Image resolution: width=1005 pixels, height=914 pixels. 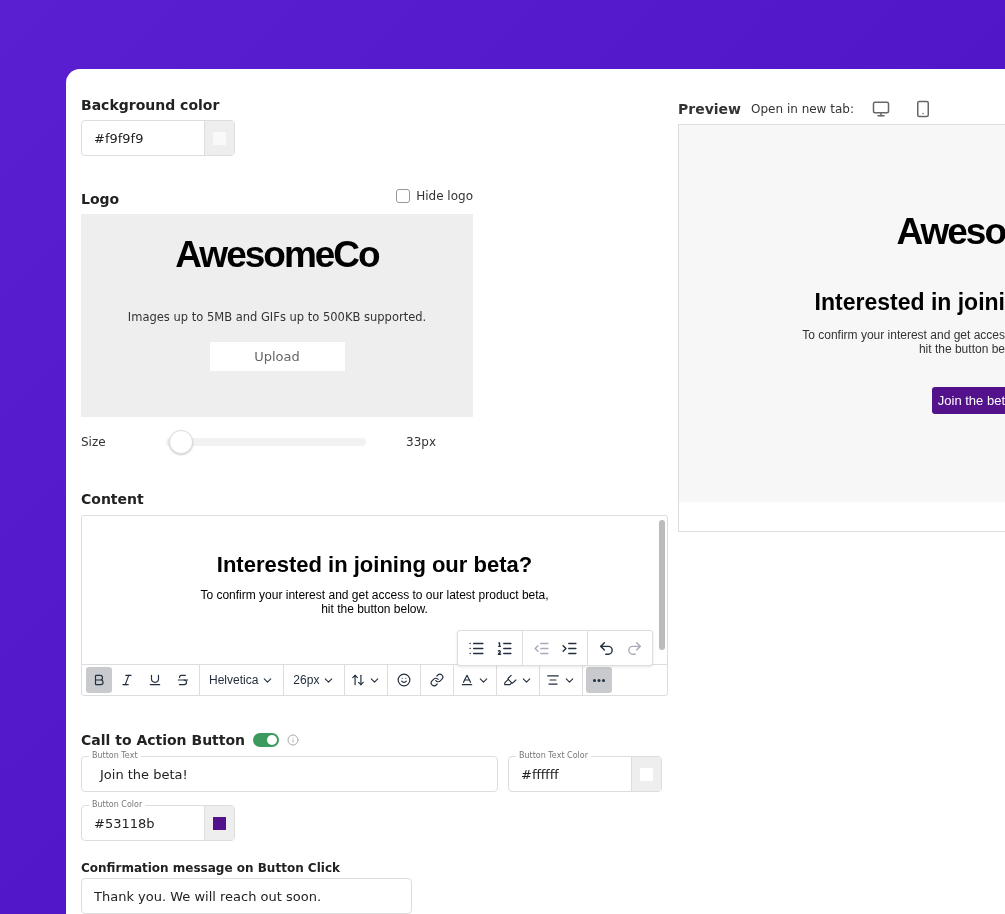 What do you see at coordinates (155, 680) in the screenshot?
I see `underline-icon` at bounding box center [155, 680].